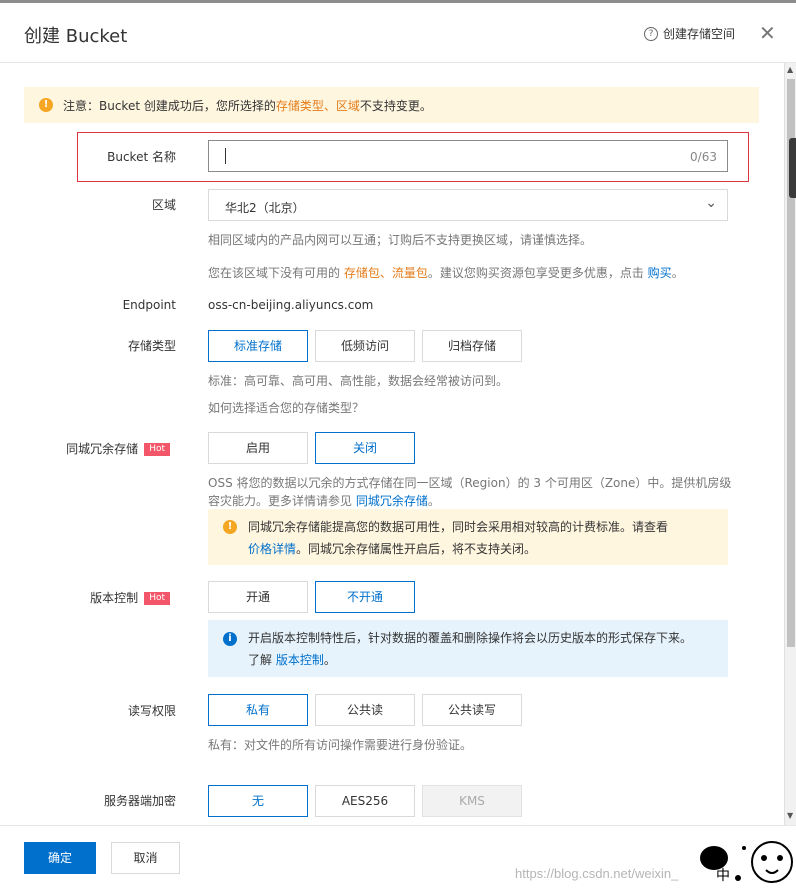 The height and width of the screenshot is (891, 796). I want to click on zrs-tip-line1: 同城冗余存储能提高您的数据可用性，同时会采用相对较高的计费标准。请查看, so click(458, 527).